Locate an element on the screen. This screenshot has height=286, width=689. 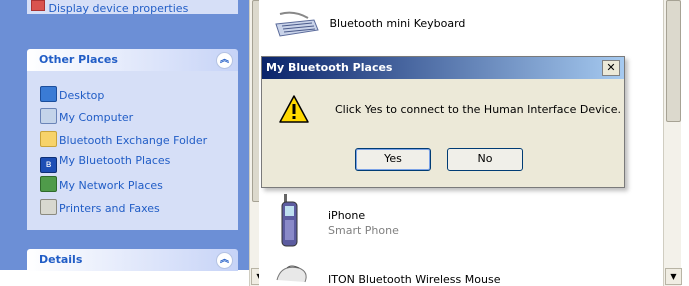
place-my-bluetooth-places: ʙ My Bluetooth Places is located at coordinates (105, 163).